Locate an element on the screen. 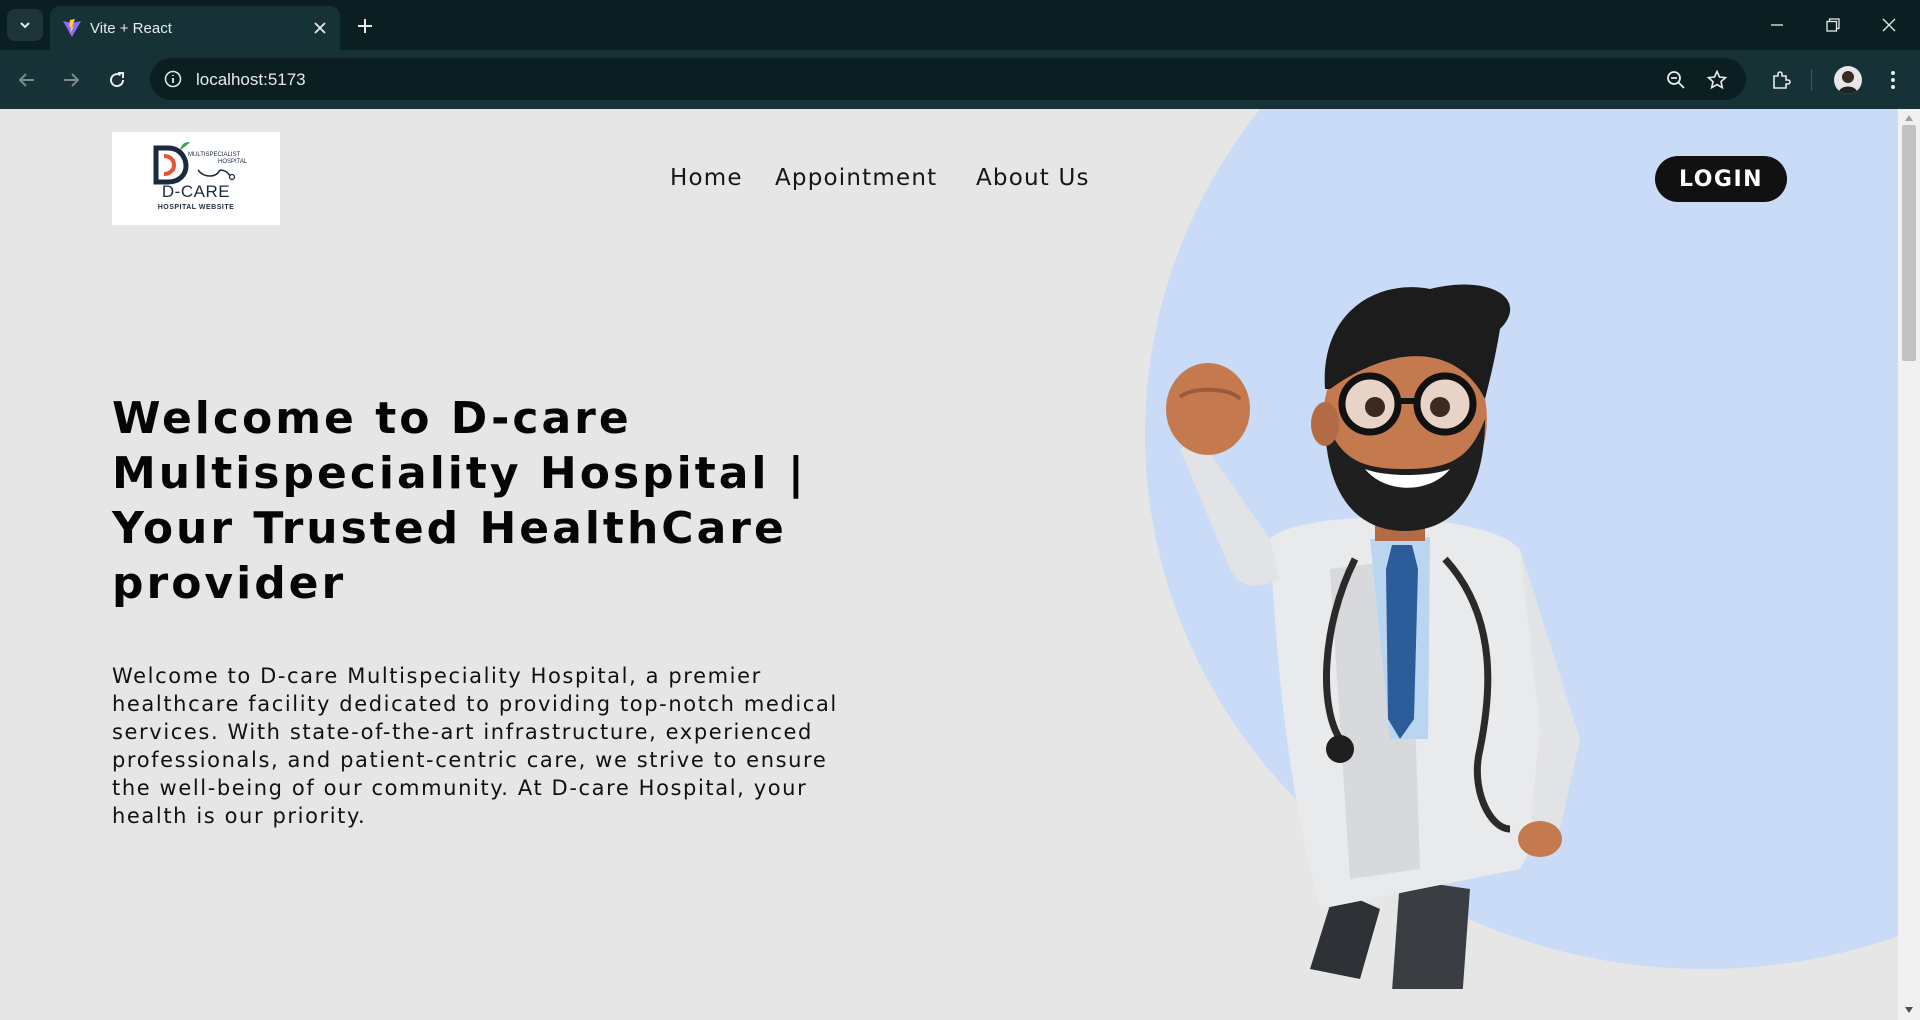  page-scrollbar is located at coordinates (1909, 564).